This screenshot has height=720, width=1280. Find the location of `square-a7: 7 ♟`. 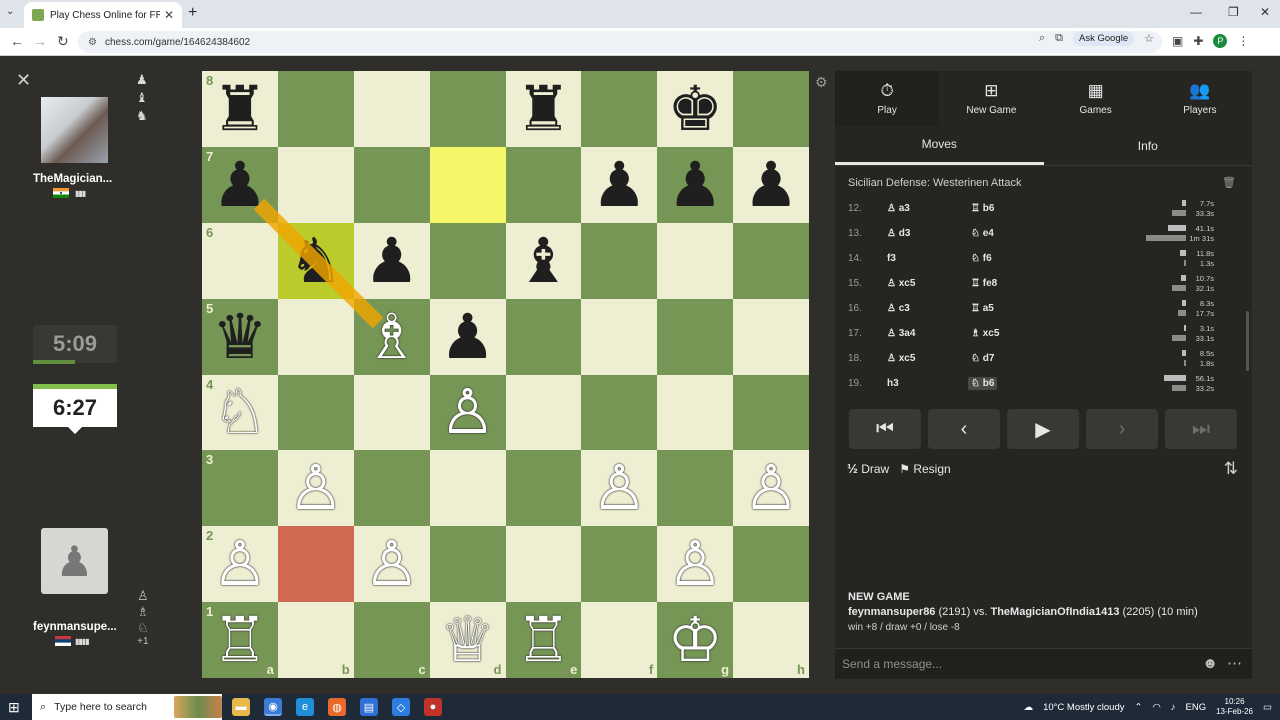

square-a7: 7 ♟ is located at coordinates (240, 184).